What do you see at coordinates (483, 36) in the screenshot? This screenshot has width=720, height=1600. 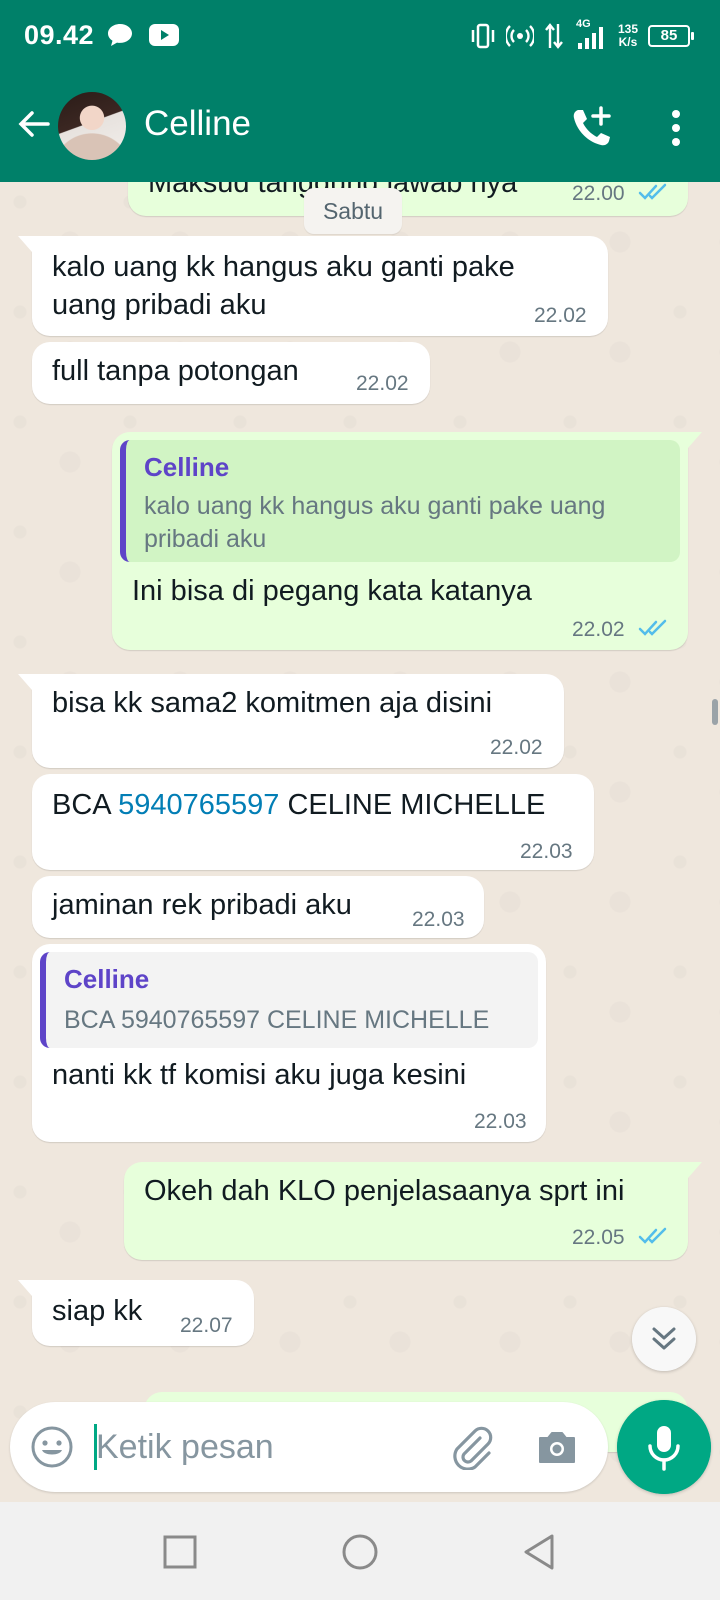 I see `vibrate-icon` at bounding box center [483, 36].